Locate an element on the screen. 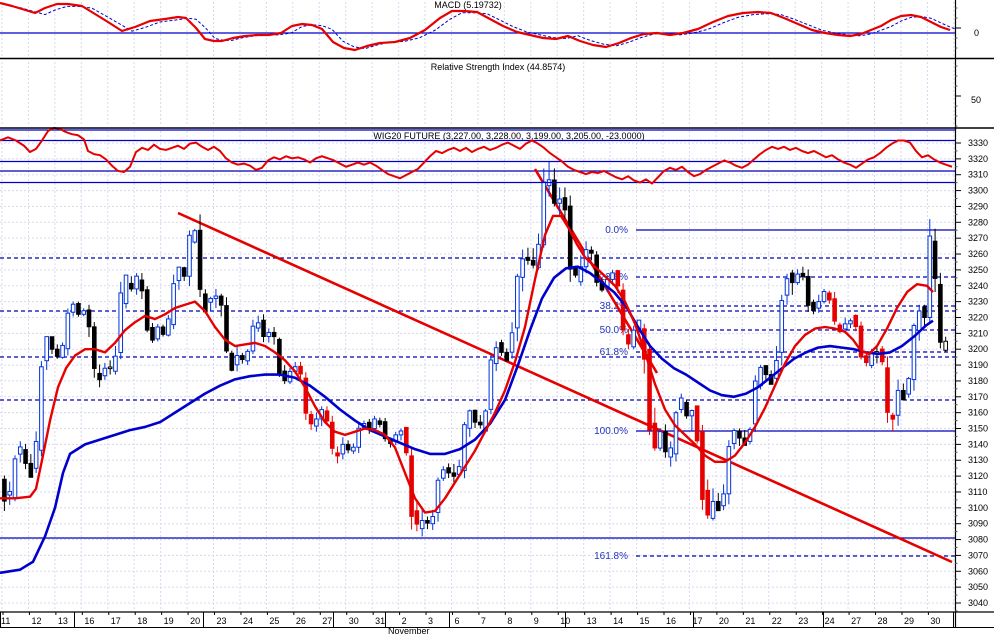 Image resolution: width=994 pixels, height=638 pixels. price-axis-label: 3310 is located at coordinates (978, 175).